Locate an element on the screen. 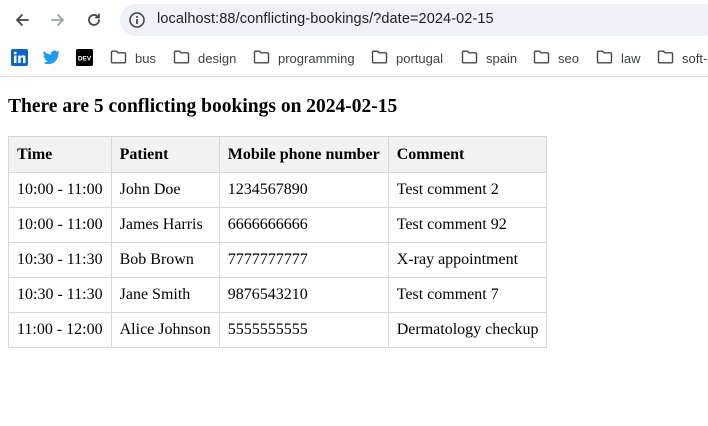 This screenshot has width=708, height=426. cell-patient: Jane Smith is located at coordinates (165, 295).